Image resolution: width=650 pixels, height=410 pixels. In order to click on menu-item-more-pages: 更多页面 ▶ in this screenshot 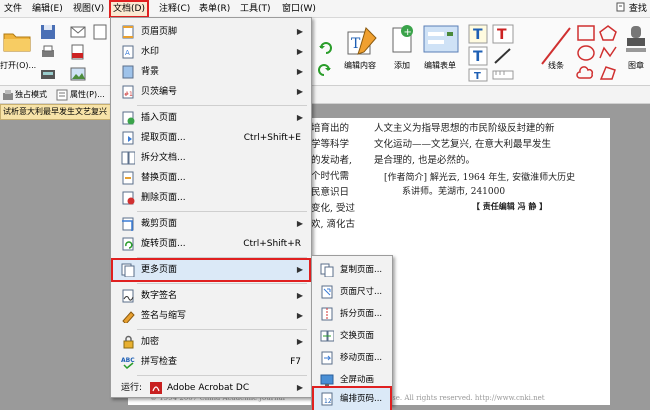, I will do `click(211, 270)`.